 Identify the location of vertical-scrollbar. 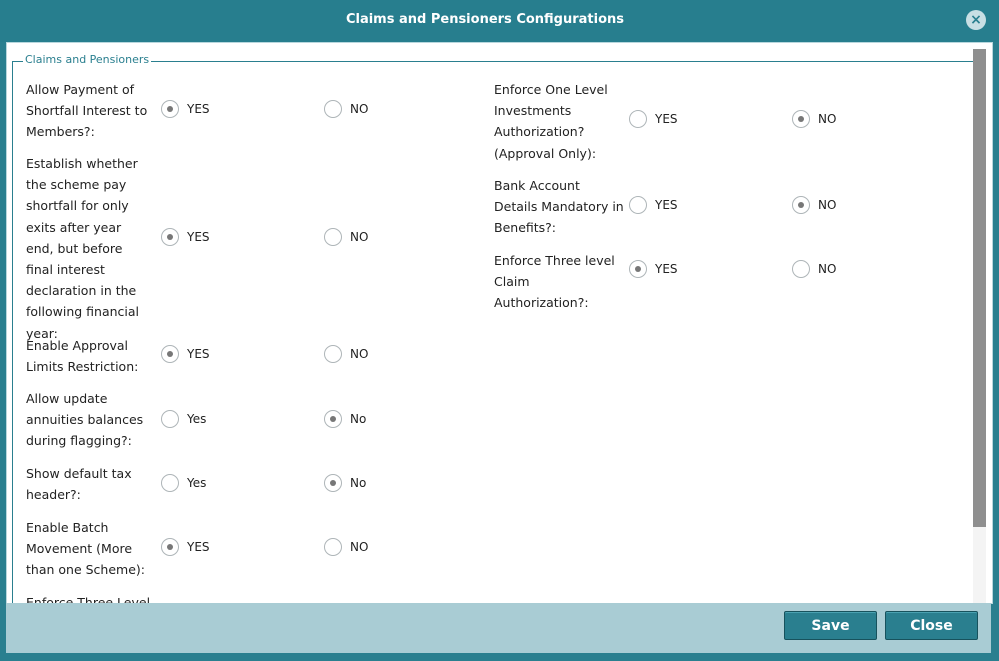
(979, 326).